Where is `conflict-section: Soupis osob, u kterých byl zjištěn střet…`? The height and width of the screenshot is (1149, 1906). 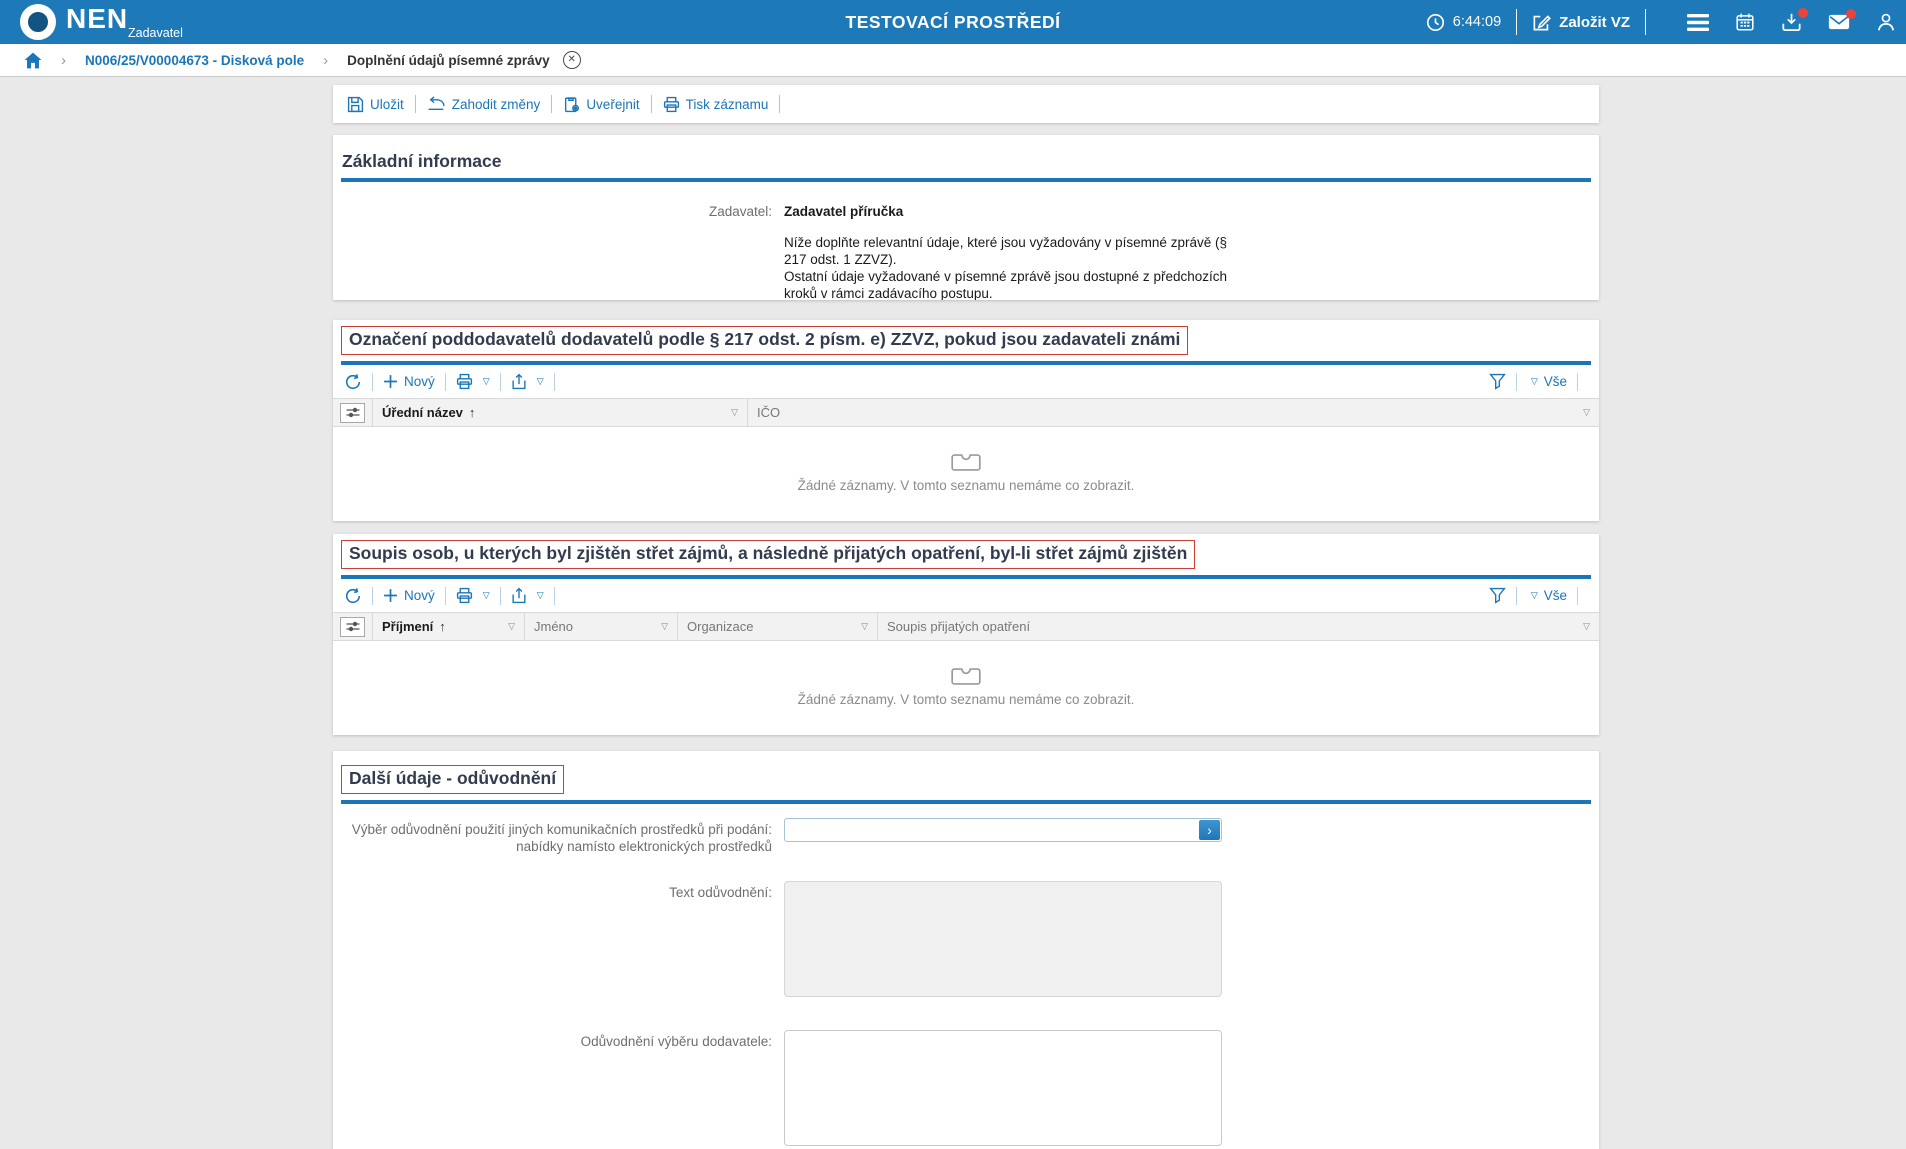 conflict-section: Soupis osob, u kterých byl zjištěn střet… is located at coordinates (966, 634).